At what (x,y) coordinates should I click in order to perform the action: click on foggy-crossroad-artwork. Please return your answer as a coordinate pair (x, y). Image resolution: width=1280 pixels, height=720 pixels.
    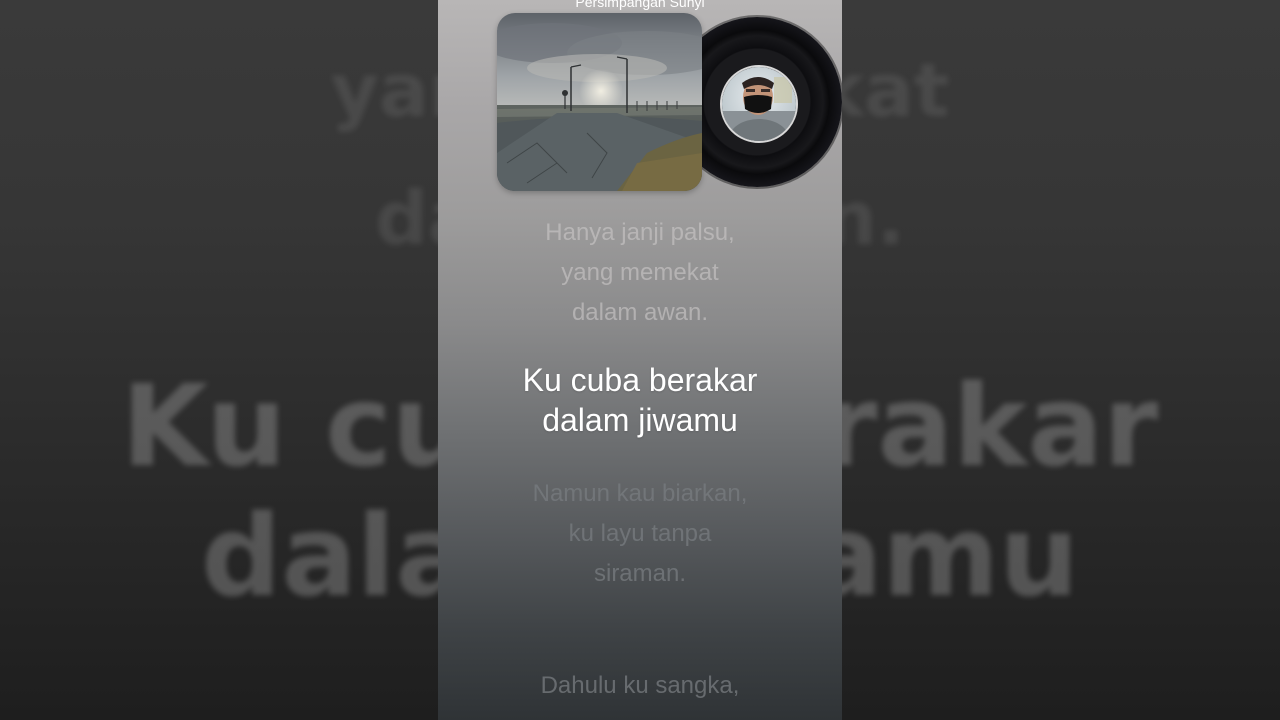
    Looking at the image, I should click on (599, 102).